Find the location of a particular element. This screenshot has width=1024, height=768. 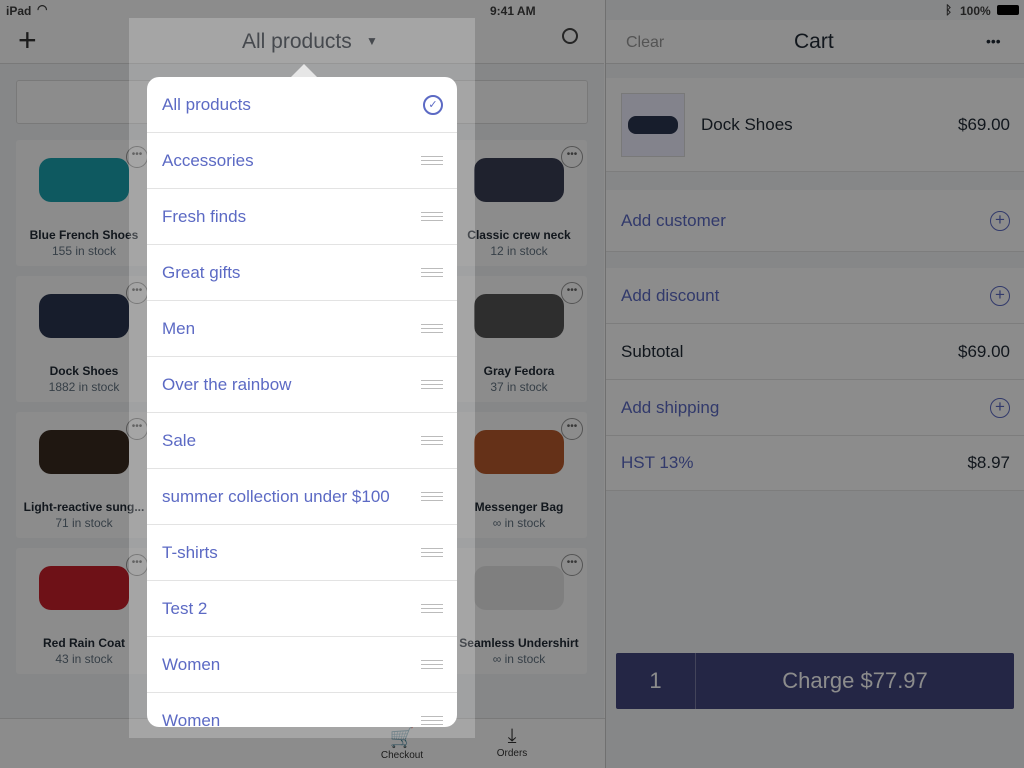

checkmark-icon: ✓ is located at coordinates (433, 104).